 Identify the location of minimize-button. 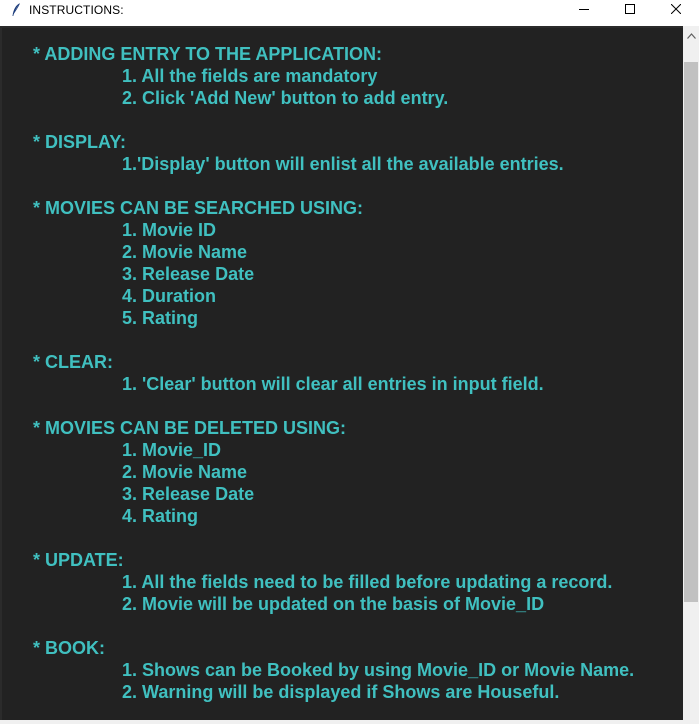
(584, 10).